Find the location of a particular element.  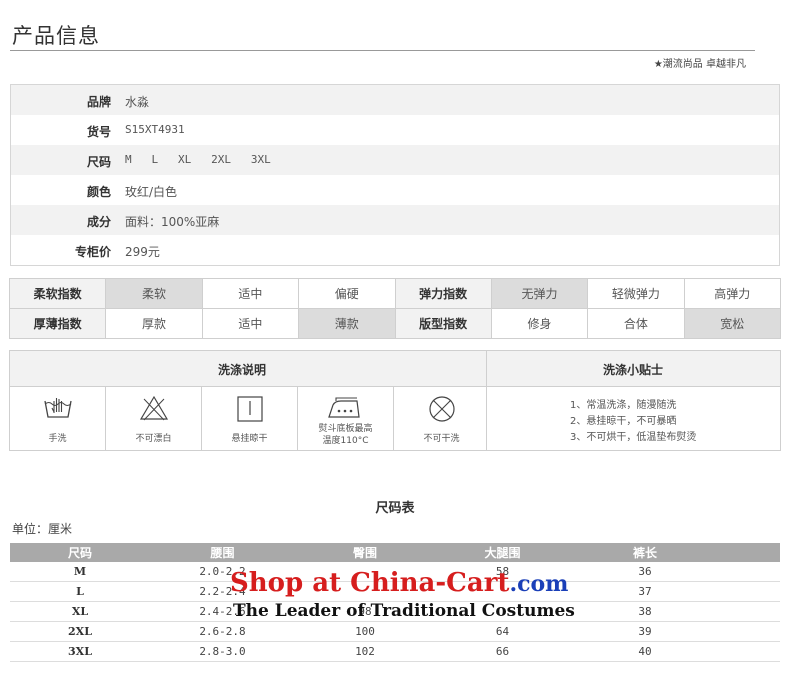

wash-item-no-dry-clean: 不可干洗 is located at coordinates (441, 418).